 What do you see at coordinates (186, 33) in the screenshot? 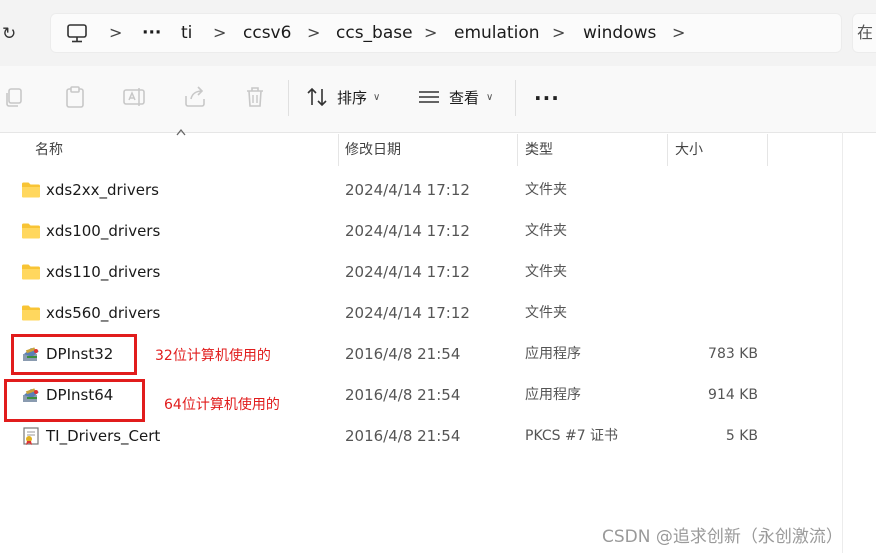
I see `breadcrumb-item-ti: ti` at bounding box center [186, 33].